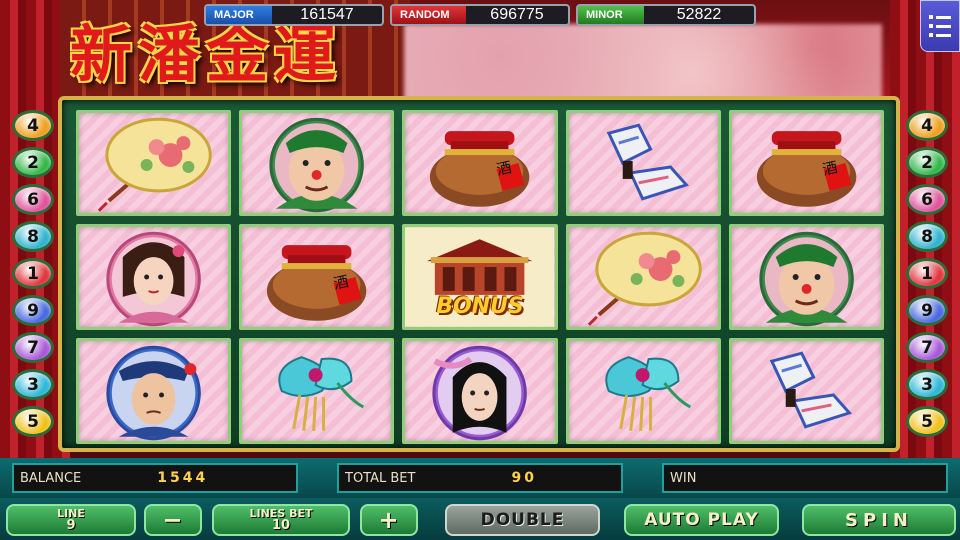  What do you see at coordinates (33, 347) in the screenshot?
I see `line-marker-left-7: 7` at bounding box center [33, 347].